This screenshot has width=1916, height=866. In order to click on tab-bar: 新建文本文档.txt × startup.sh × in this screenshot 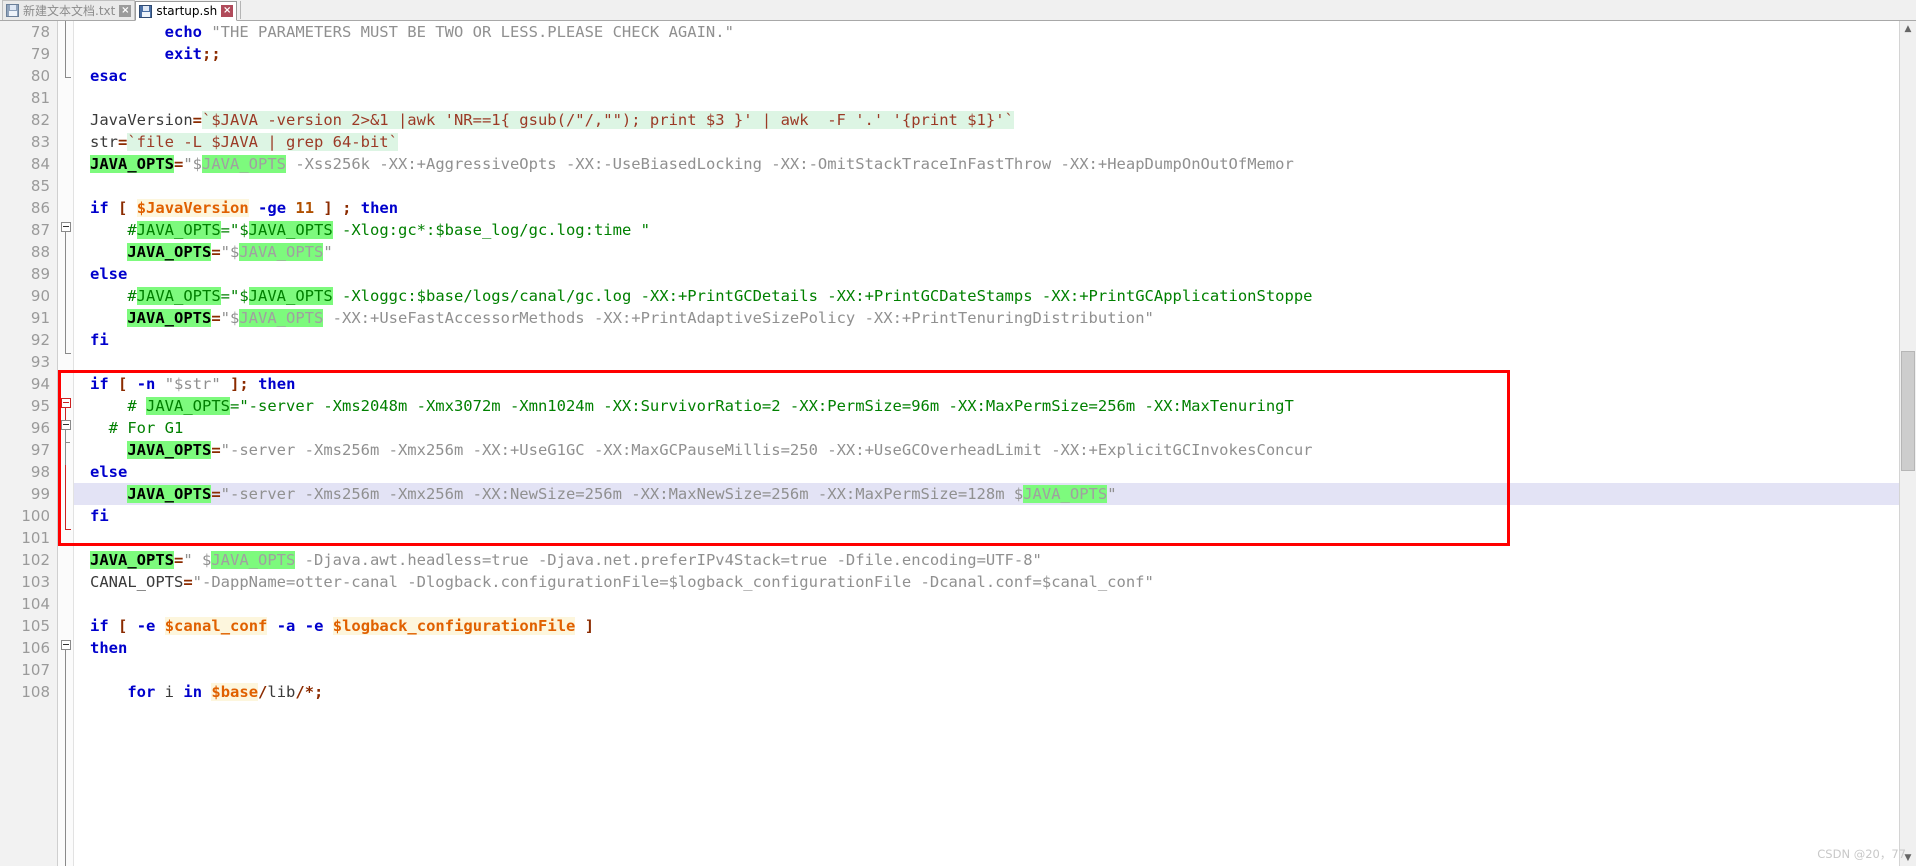, I will do `click(958, 10)`.